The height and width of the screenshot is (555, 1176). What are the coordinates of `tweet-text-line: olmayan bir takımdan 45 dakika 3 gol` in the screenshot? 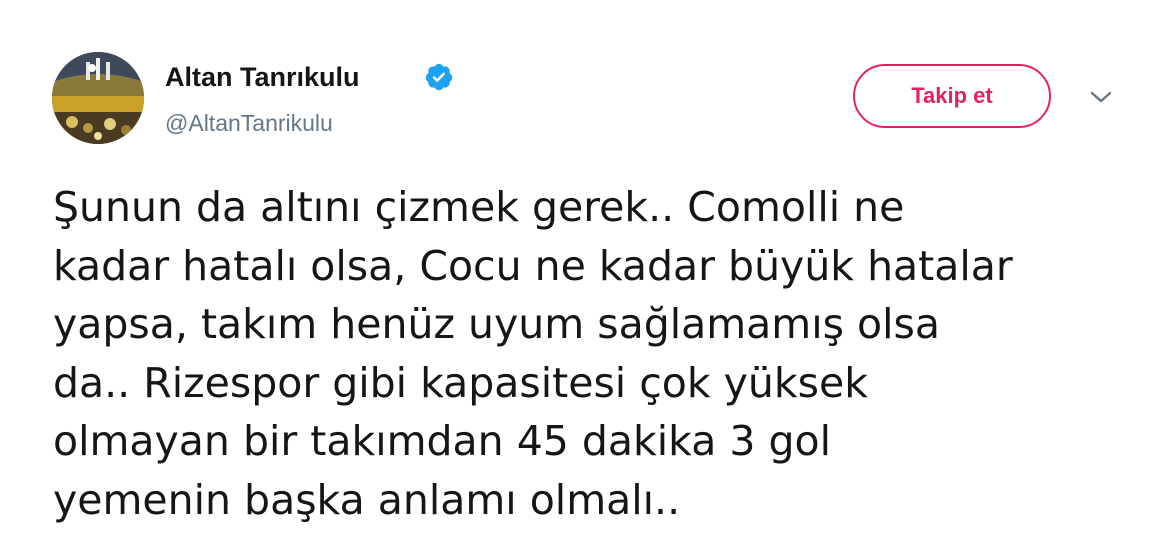 It's located at (442, 441).